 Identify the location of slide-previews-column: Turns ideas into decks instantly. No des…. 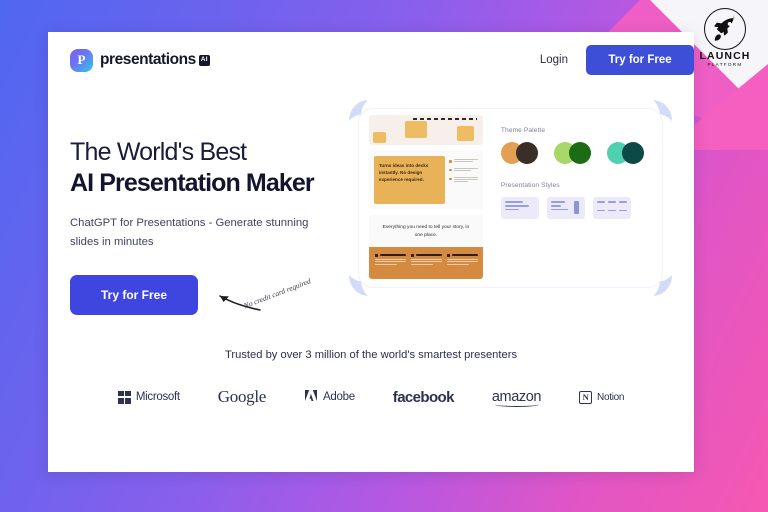
(424, 198).